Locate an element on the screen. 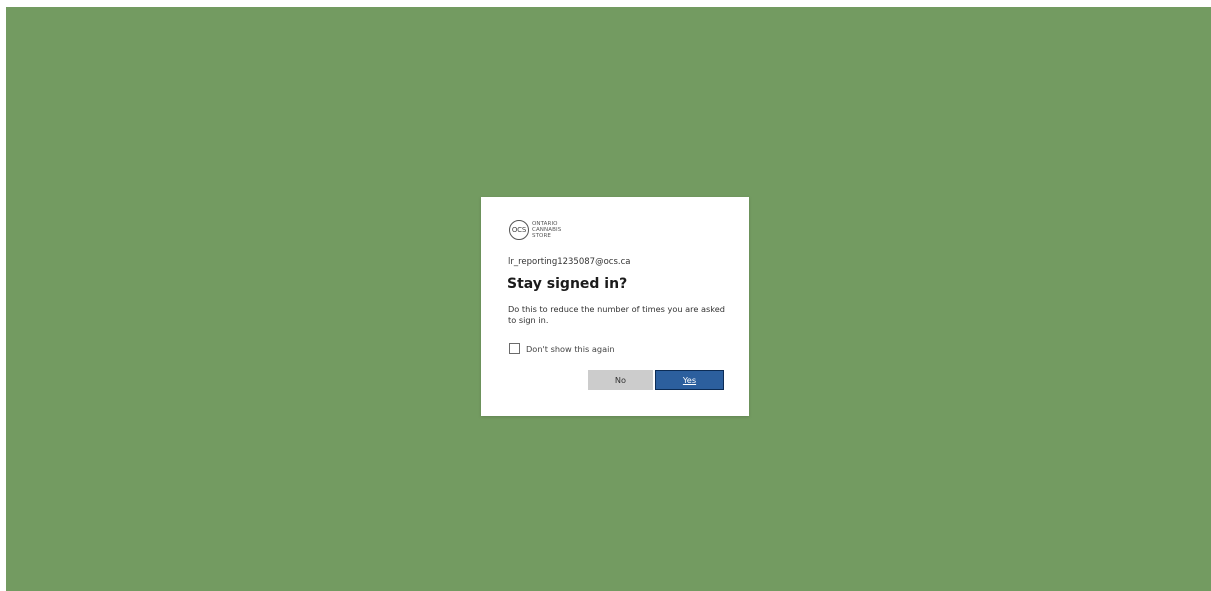  dont-show-again-label: Don't show this again is located at coordinates (570, 348).